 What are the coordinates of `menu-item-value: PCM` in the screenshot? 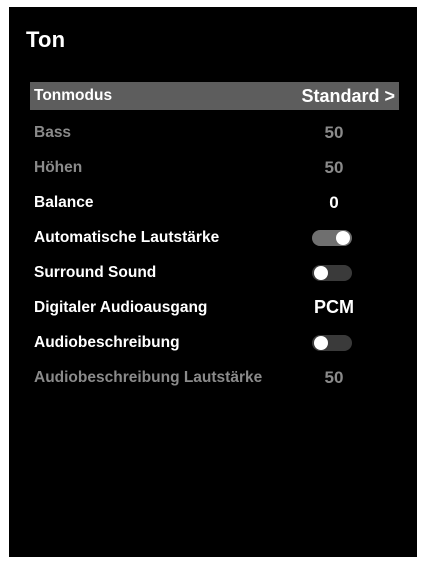 It's located at (334, 307).